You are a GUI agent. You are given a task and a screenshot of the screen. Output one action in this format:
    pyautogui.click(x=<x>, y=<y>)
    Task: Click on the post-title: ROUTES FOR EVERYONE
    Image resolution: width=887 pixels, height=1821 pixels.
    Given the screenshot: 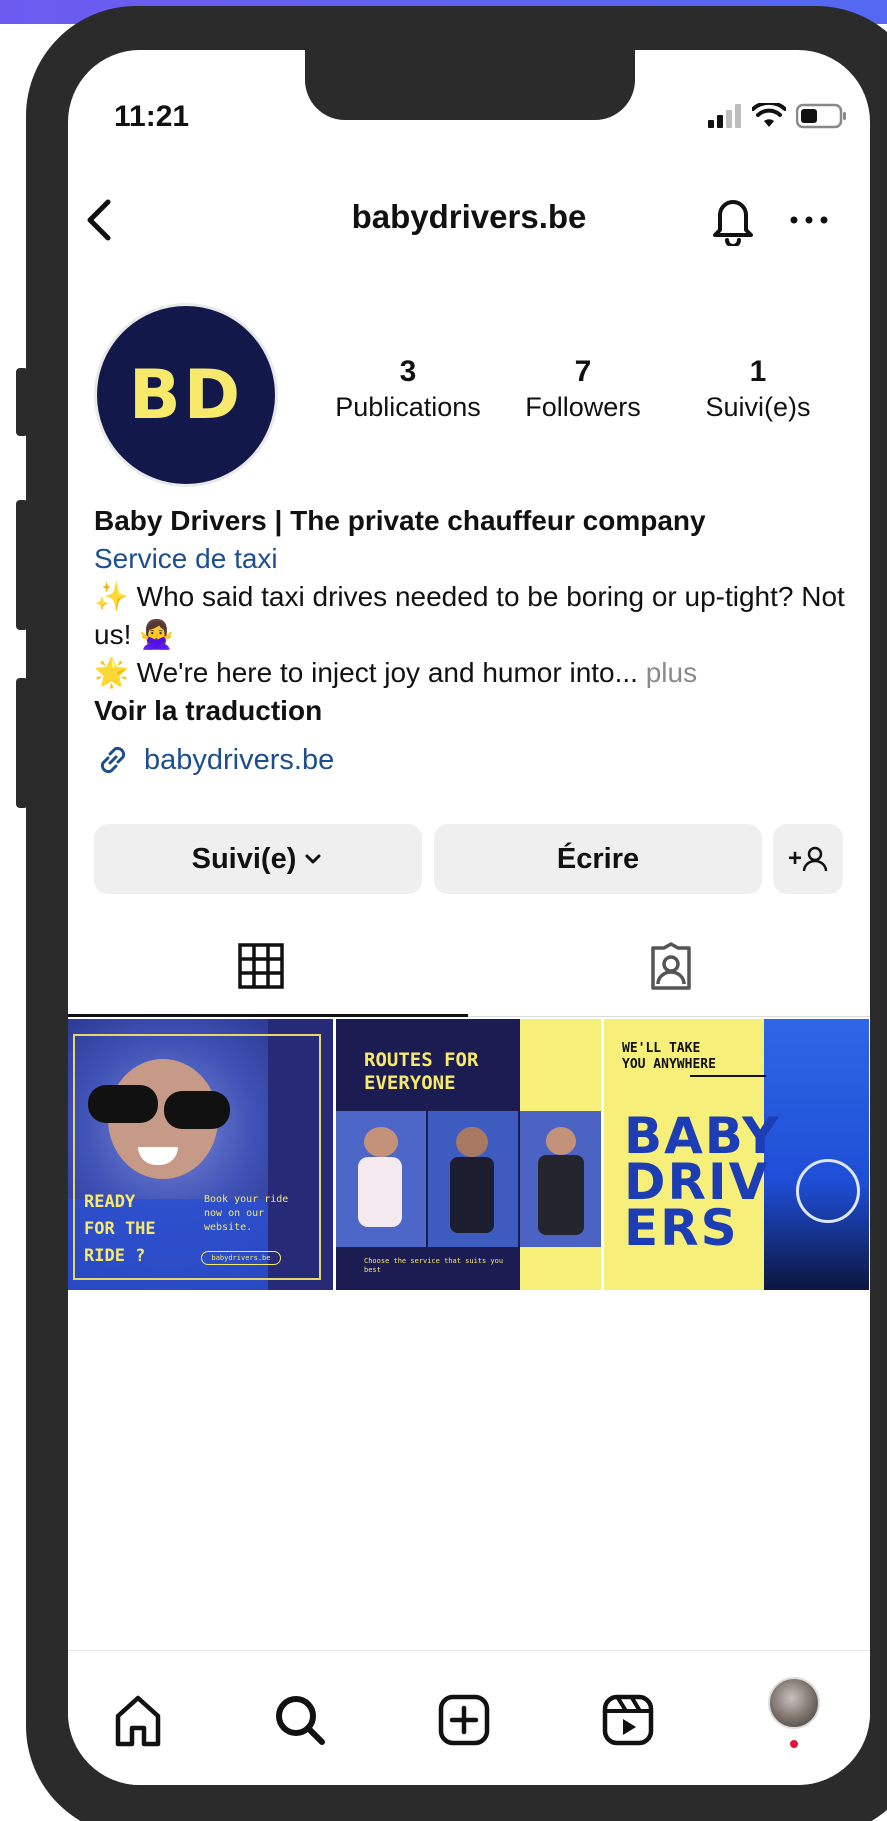 What is the action you would take?
    pyautogui.click(x=421, y=1071)
    